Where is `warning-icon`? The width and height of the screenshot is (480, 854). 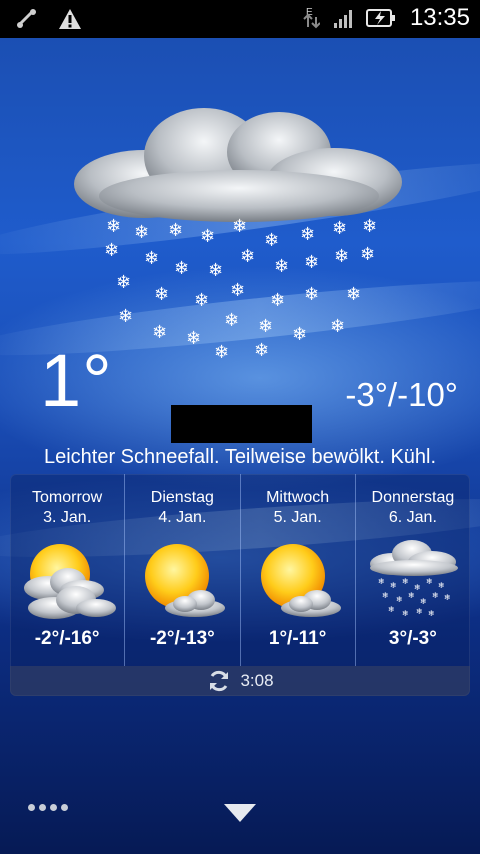 warning-icon is located at coordinates (70, 19).